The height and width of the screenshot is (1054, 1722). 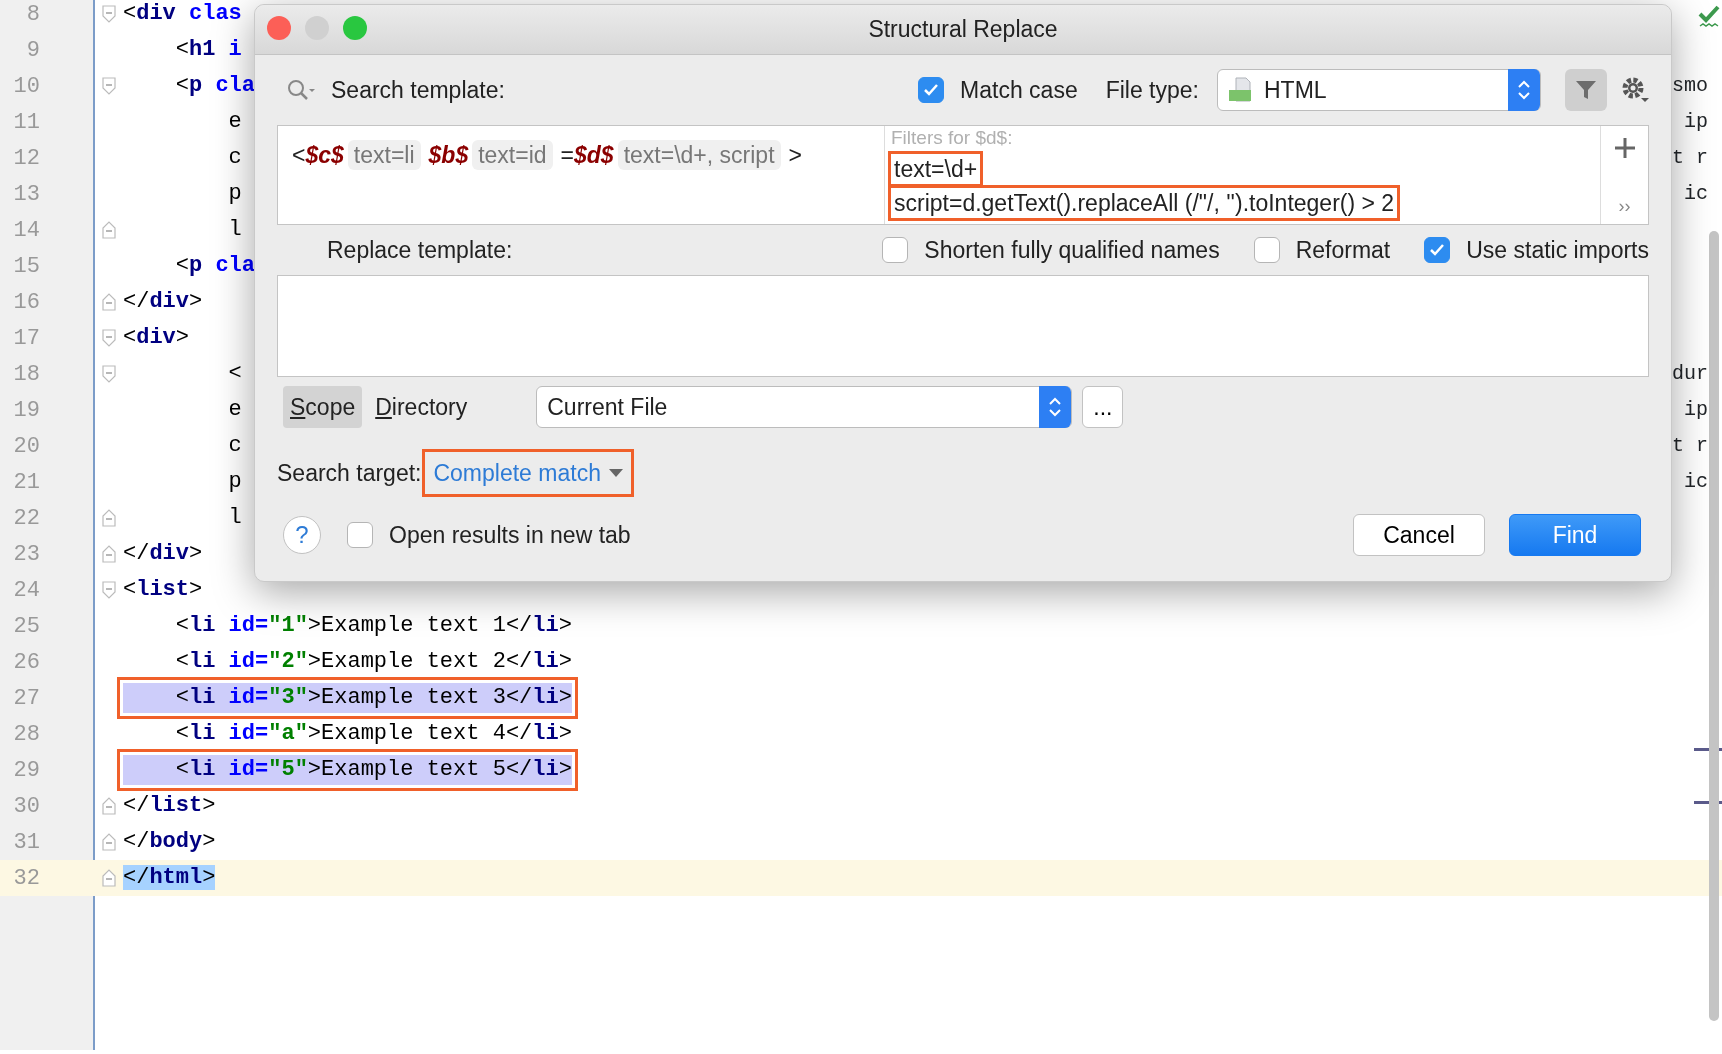 I want to click on line-number: 16, so click(x=26, y=302).